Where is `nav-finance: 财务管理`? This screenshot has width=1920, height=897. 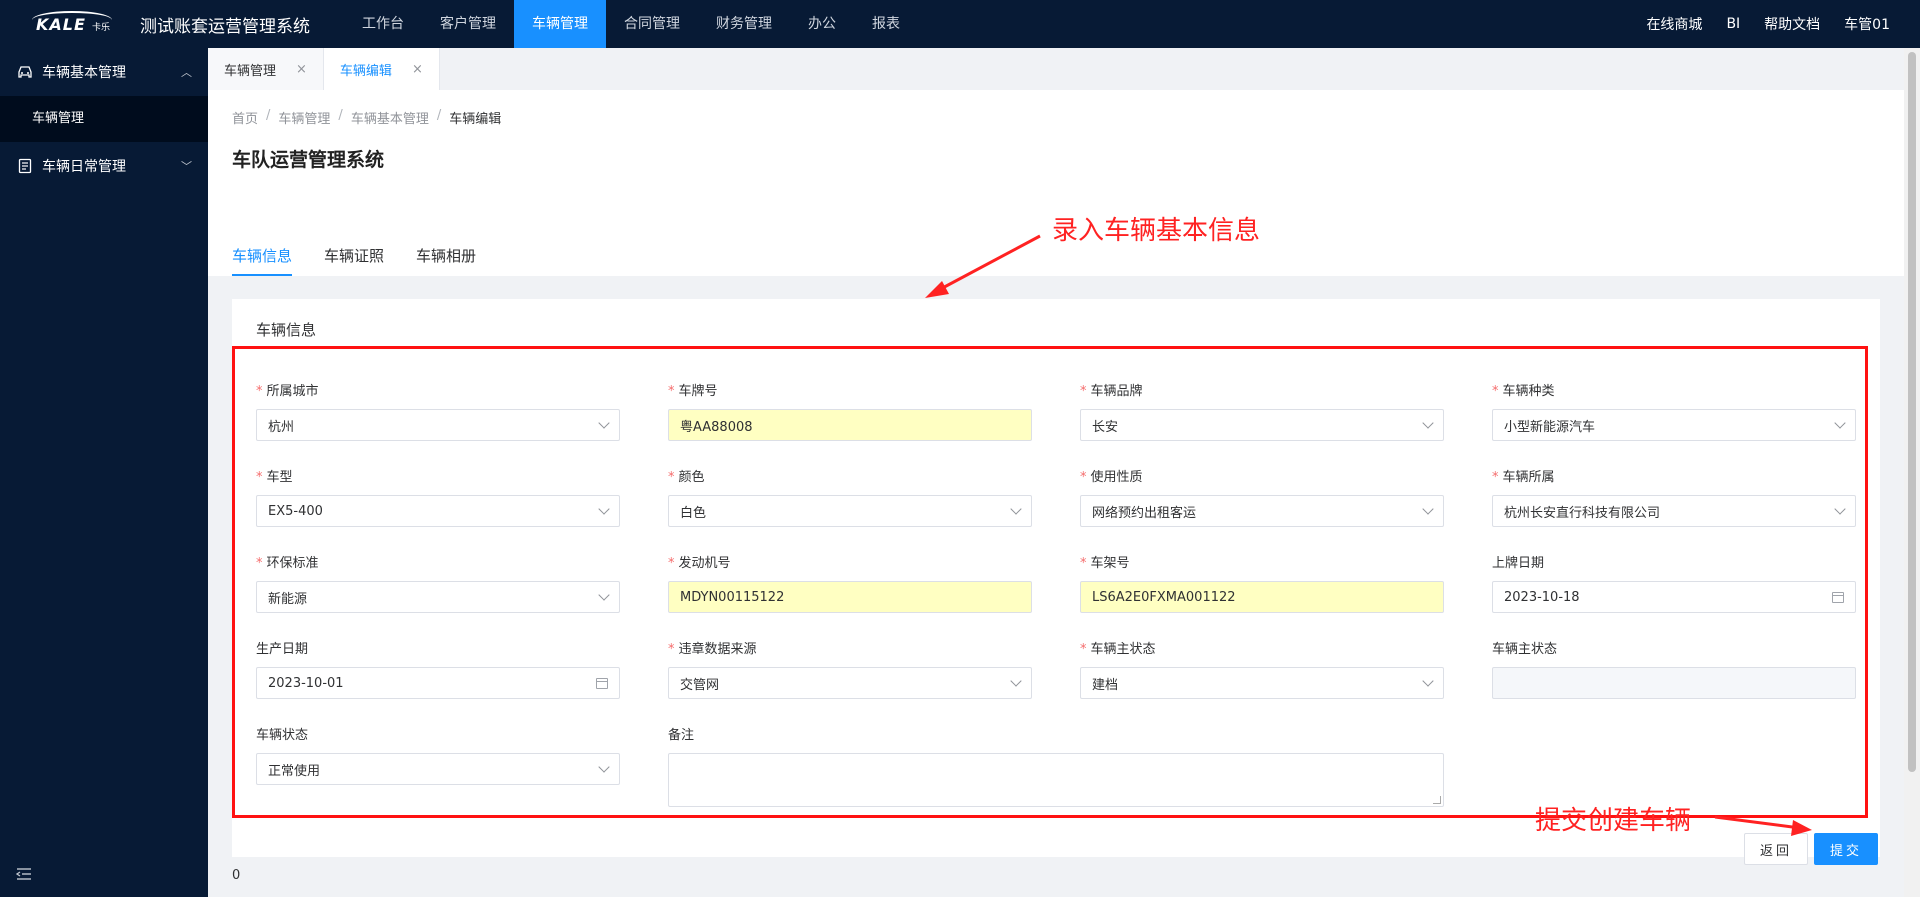
nav-finance: 财务管理 is located at coordinates (744, 24).